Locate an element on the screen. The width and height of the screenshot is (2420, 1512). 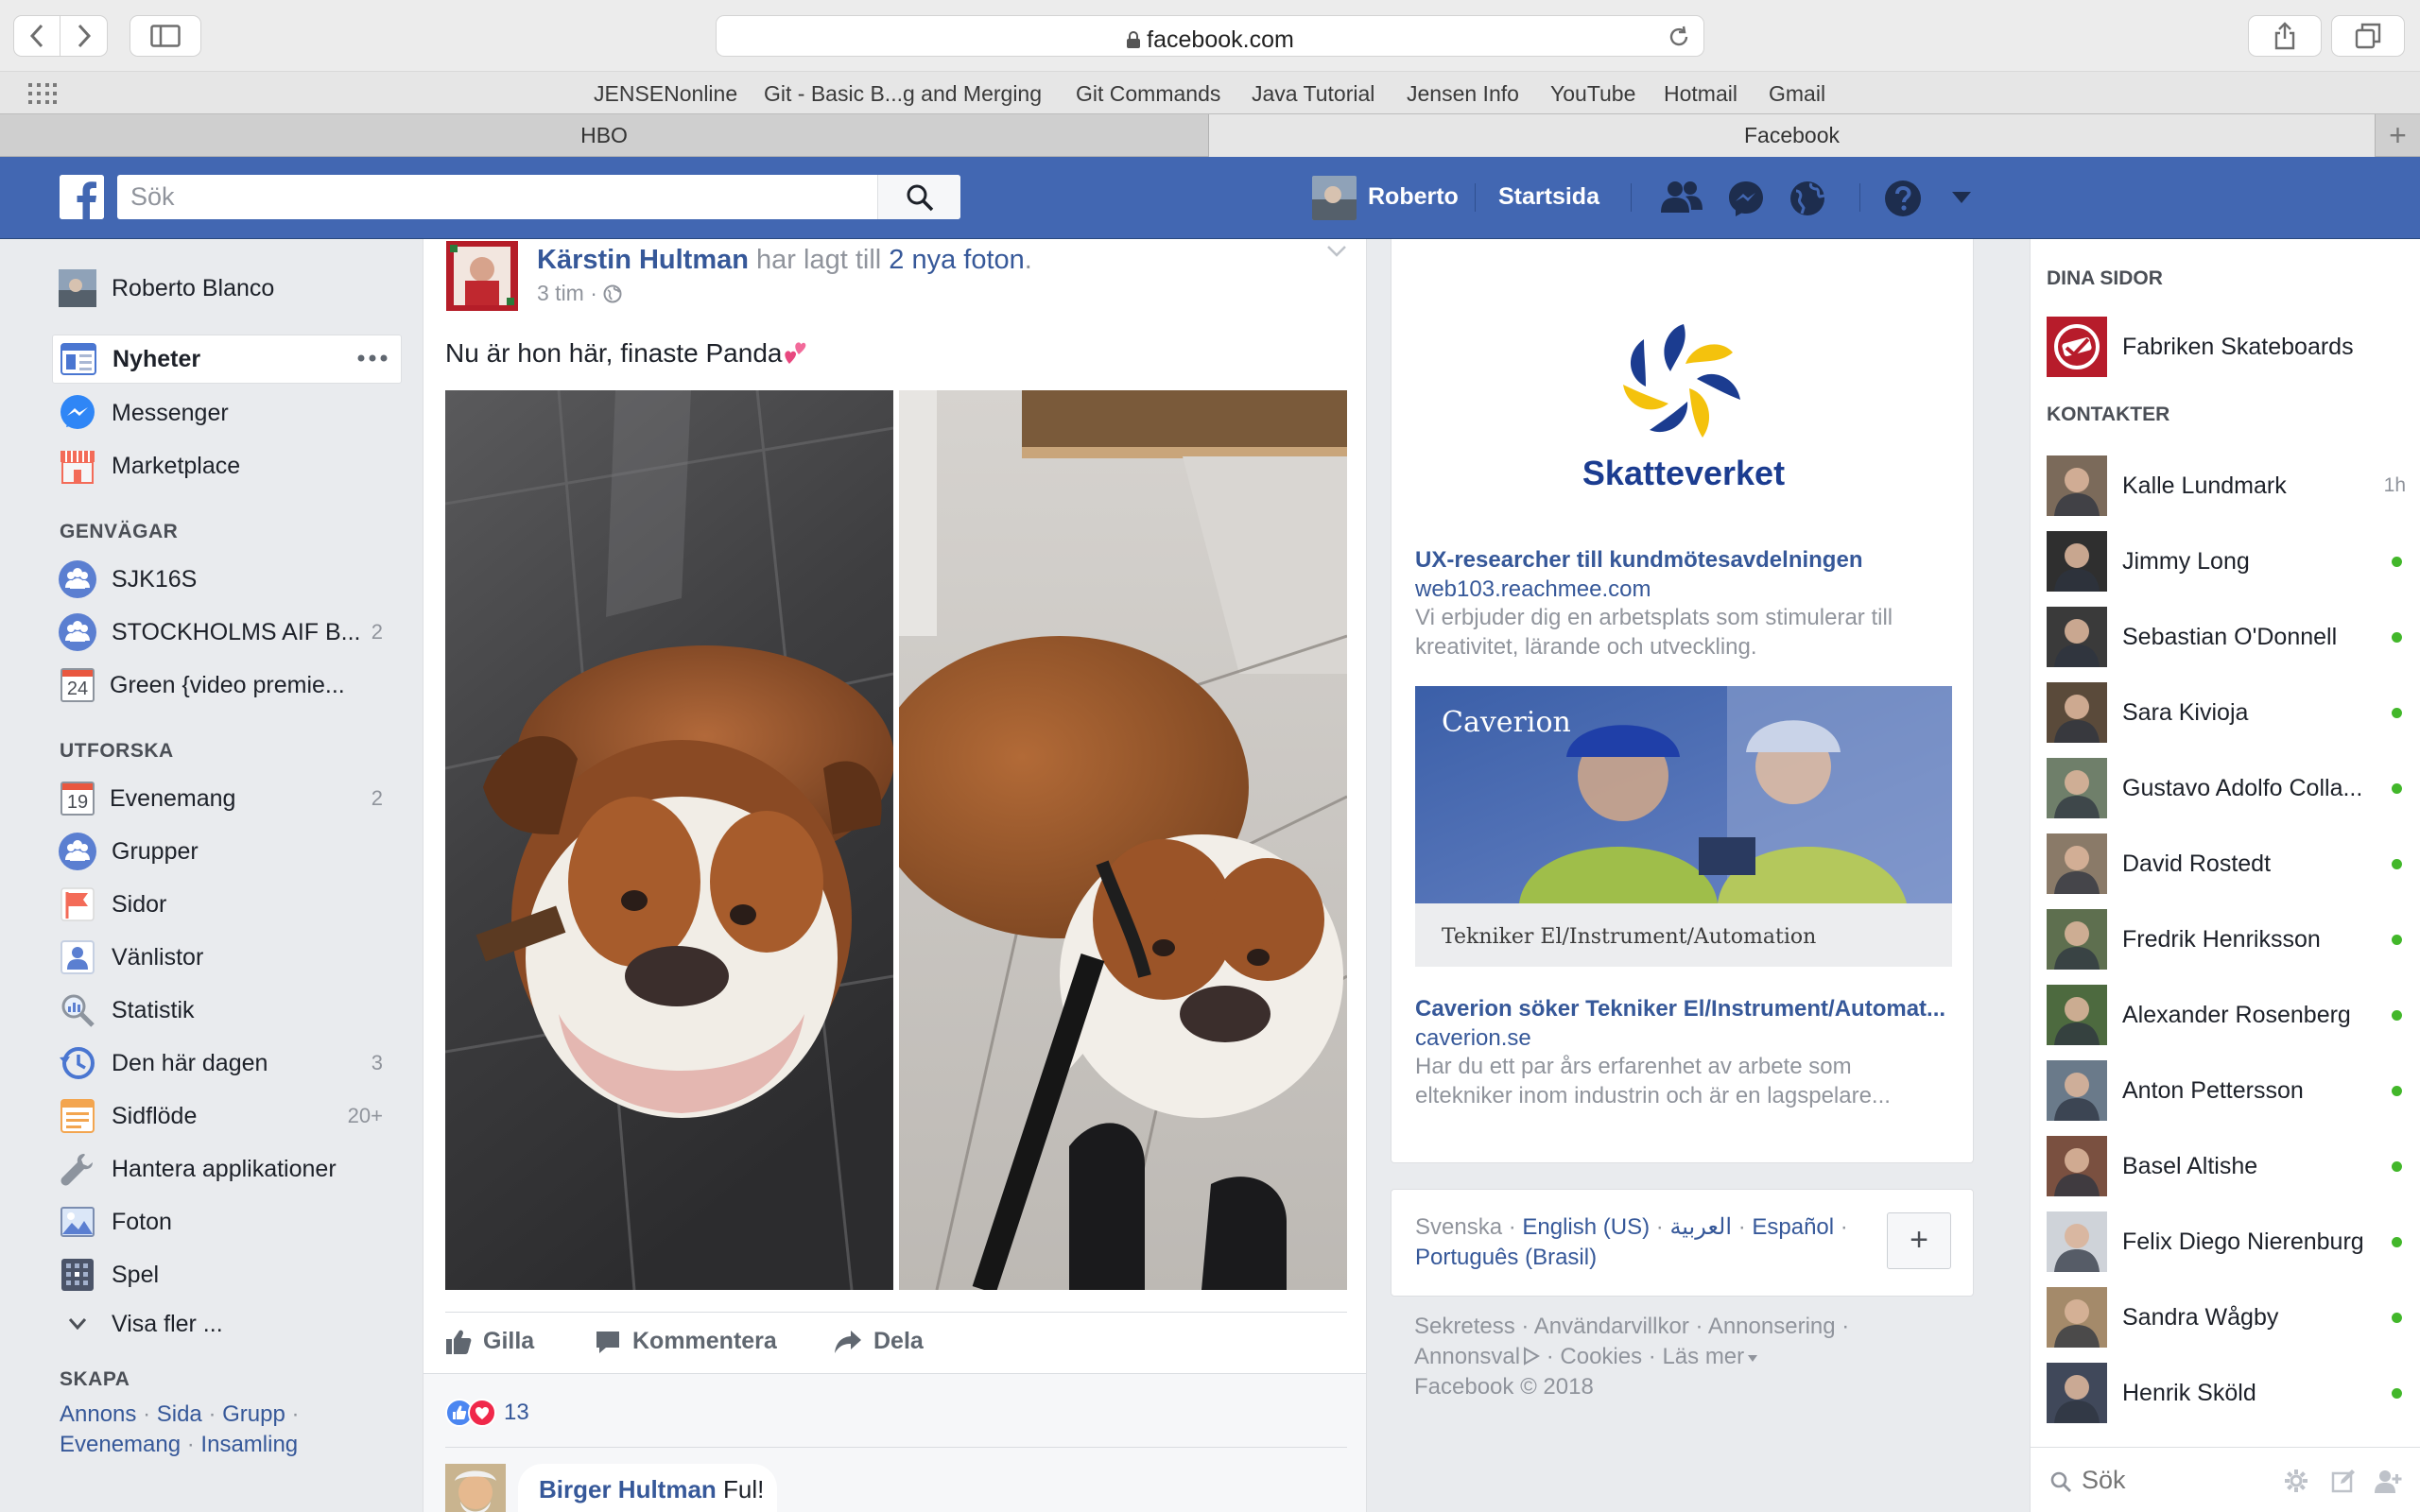
ad-1-title: UX-researcher till kundmötesavdelningen is located at coordinates (1638, 560).